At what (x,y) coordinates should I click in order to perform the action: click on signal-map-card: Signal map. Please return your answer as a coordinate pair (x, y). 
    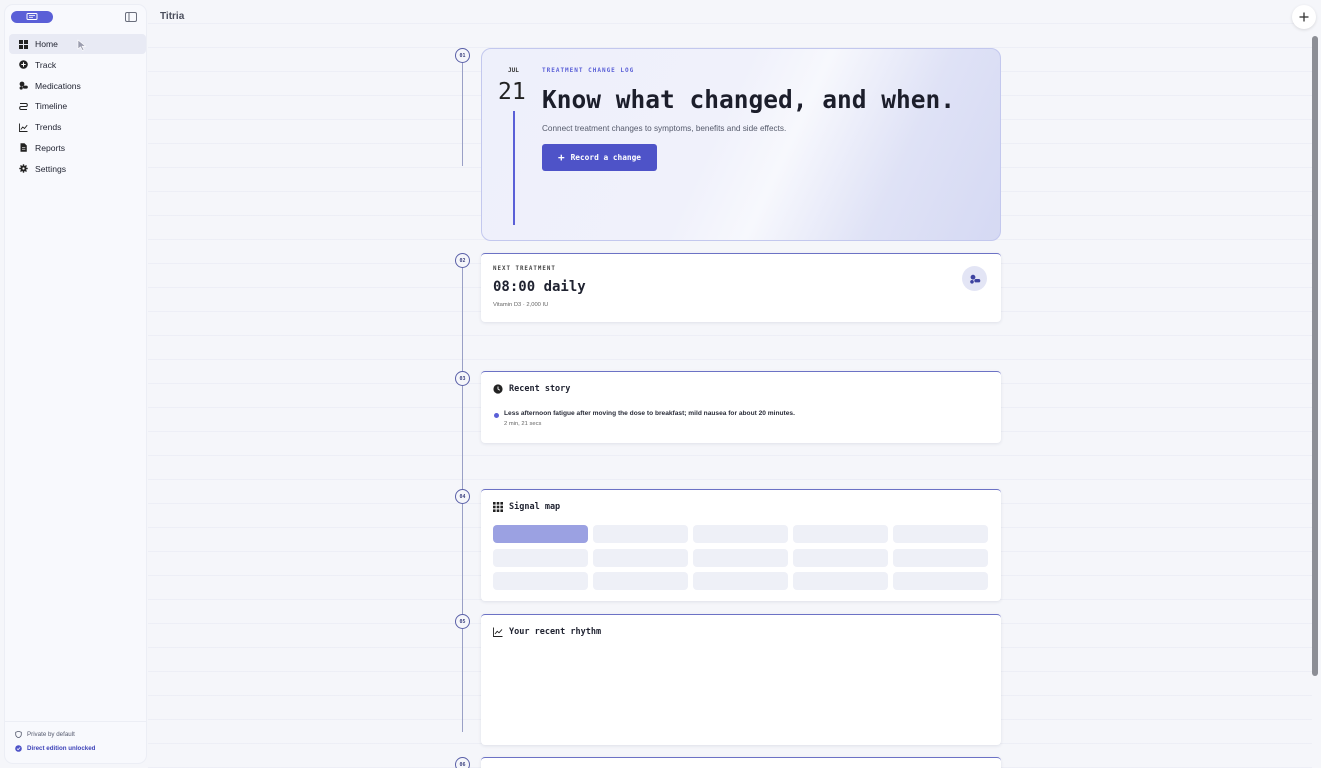
    Looking at the image, I should click on (741, 545).